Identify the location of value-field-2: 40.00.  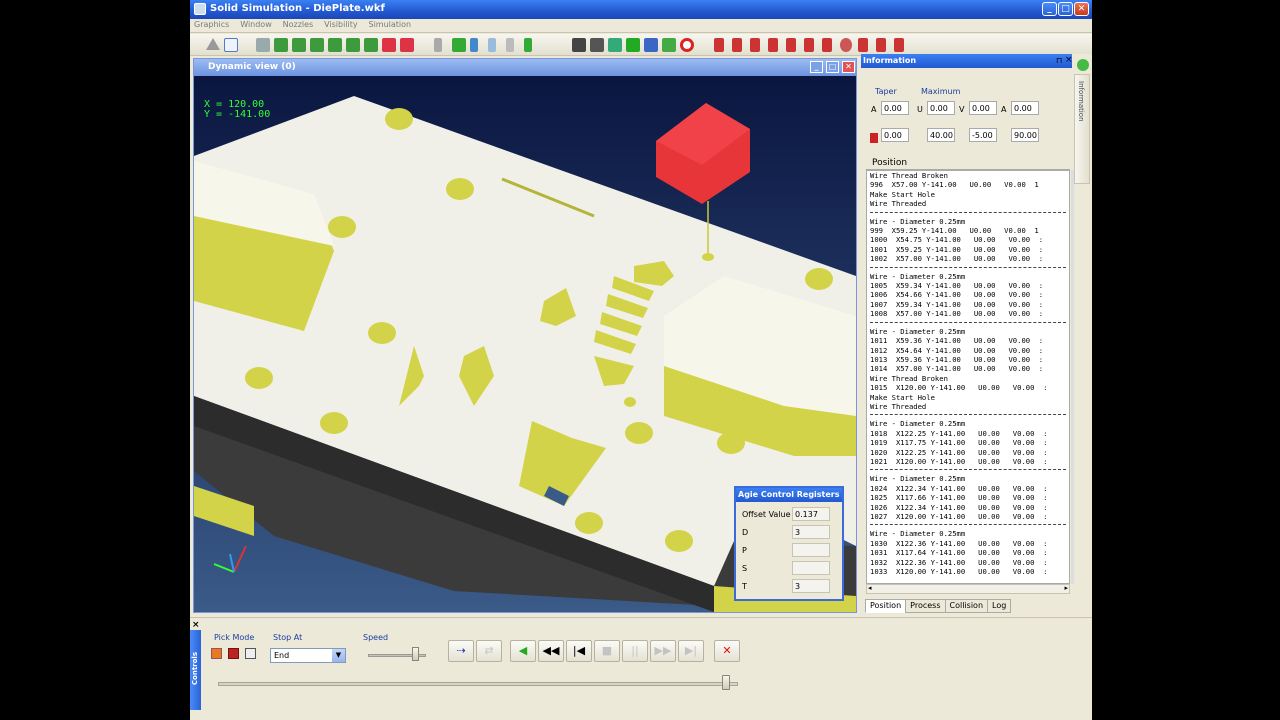
(941, 135).